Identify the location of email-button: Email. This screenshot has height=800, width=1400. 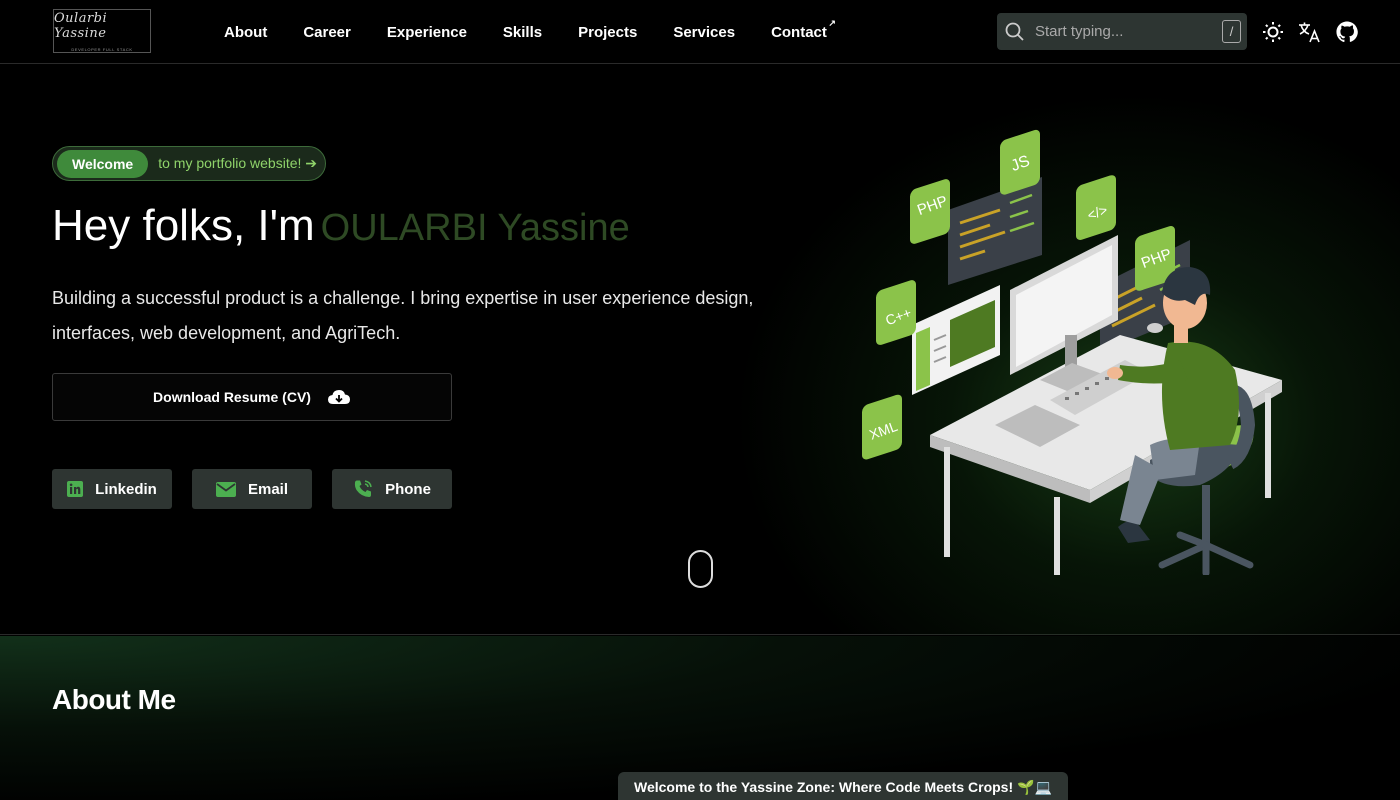
(252, 489).